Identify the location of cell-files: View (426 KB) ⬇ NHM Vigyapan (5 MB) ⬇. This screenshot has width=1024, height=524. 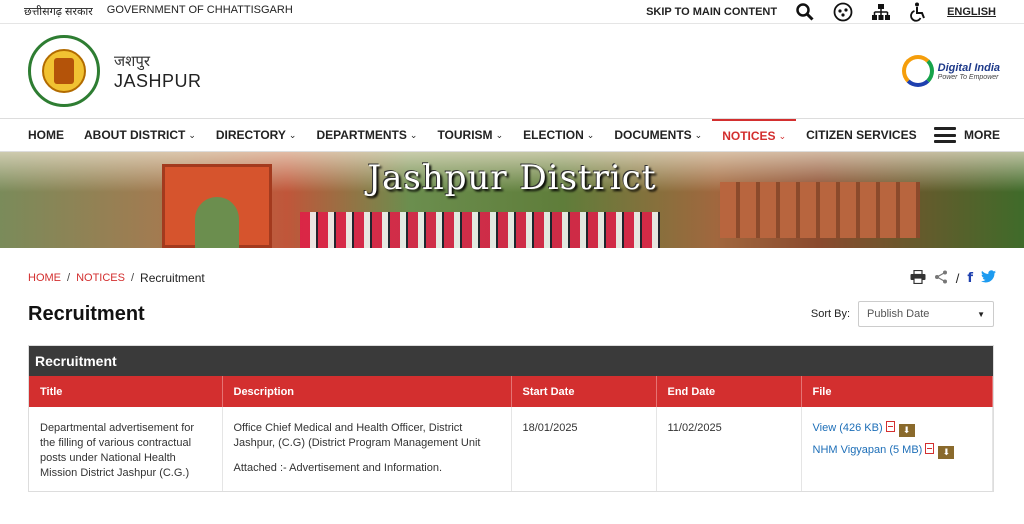
(897, 449).